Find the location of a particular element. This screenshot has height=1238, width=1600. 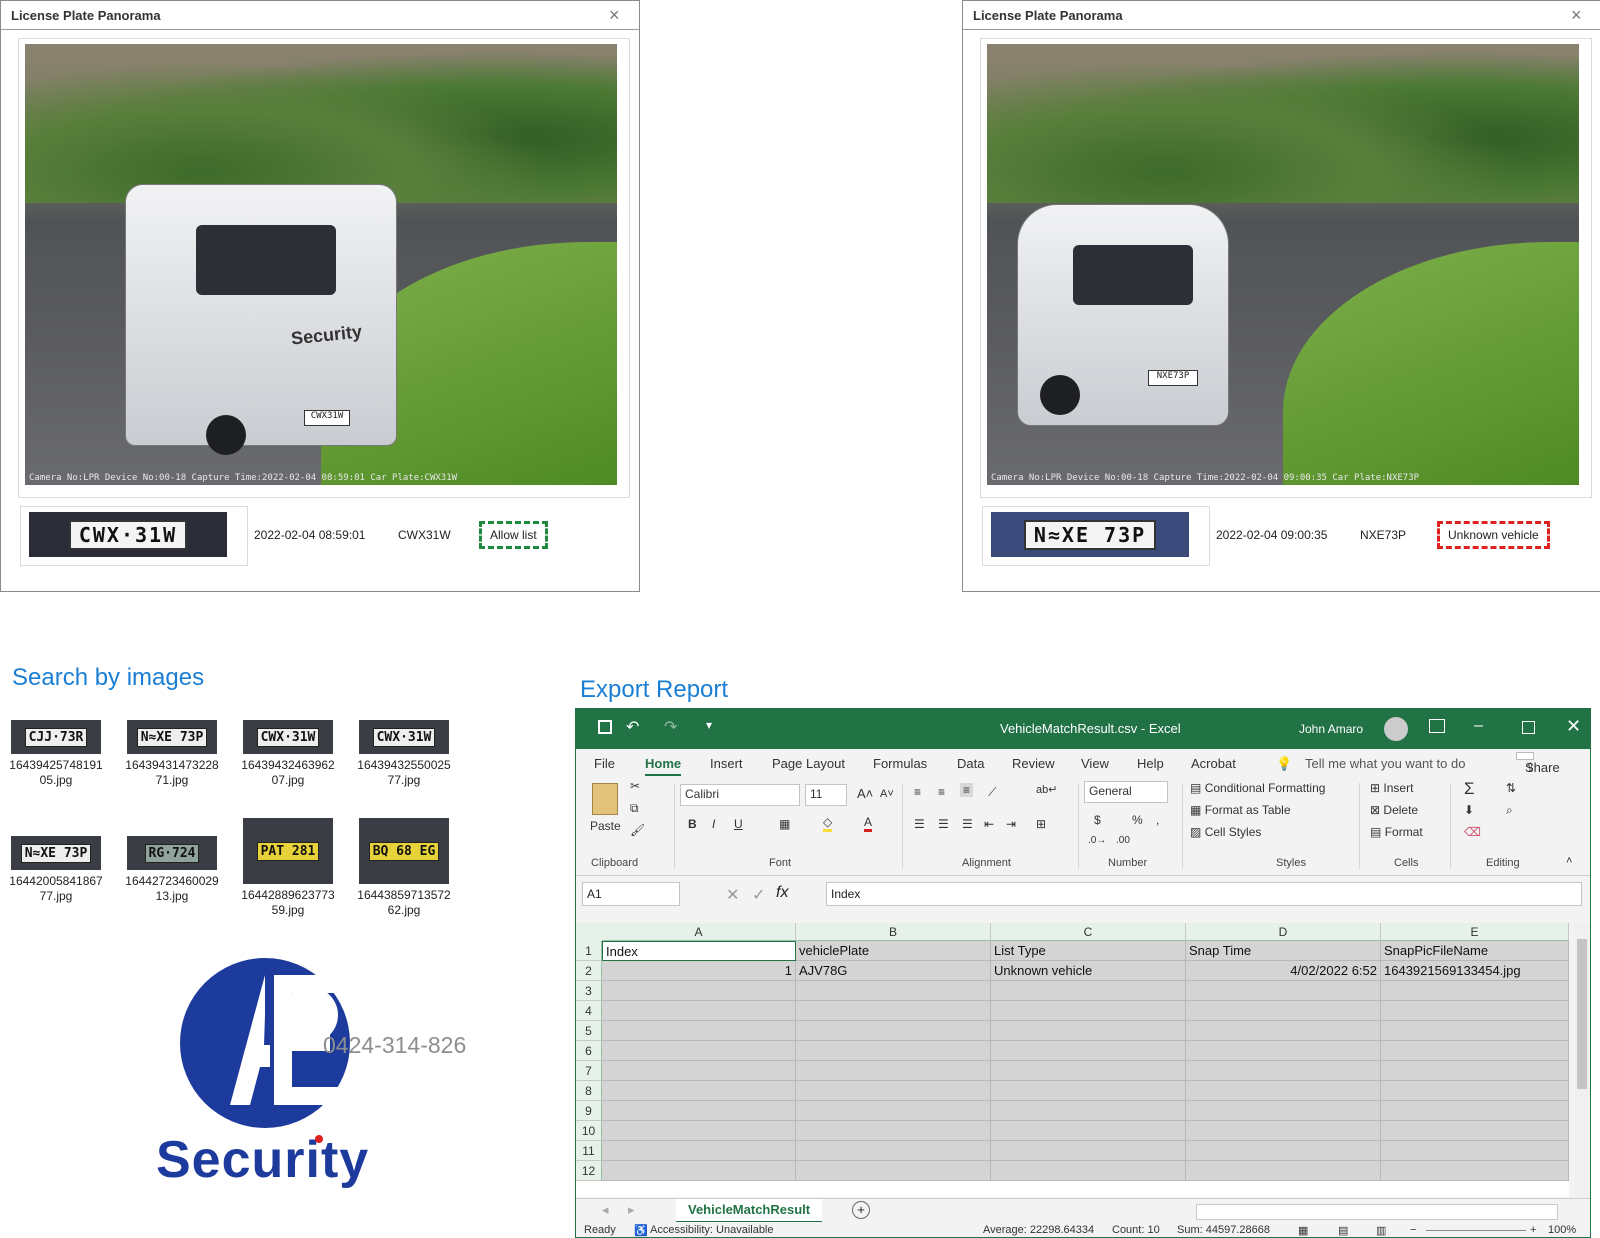

table-cell: 4/02/2022 6:52 is located at coordinates (1283, 971).